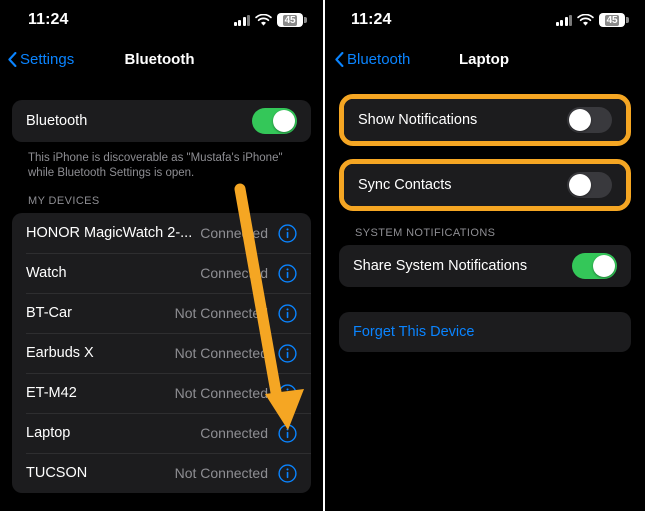 The height and width of the screenshot is (511, 645). What do you see at coordinates (47, 59) in the screenshot?
I see `back-button-label: Settings` at bounding box center [47, 59].